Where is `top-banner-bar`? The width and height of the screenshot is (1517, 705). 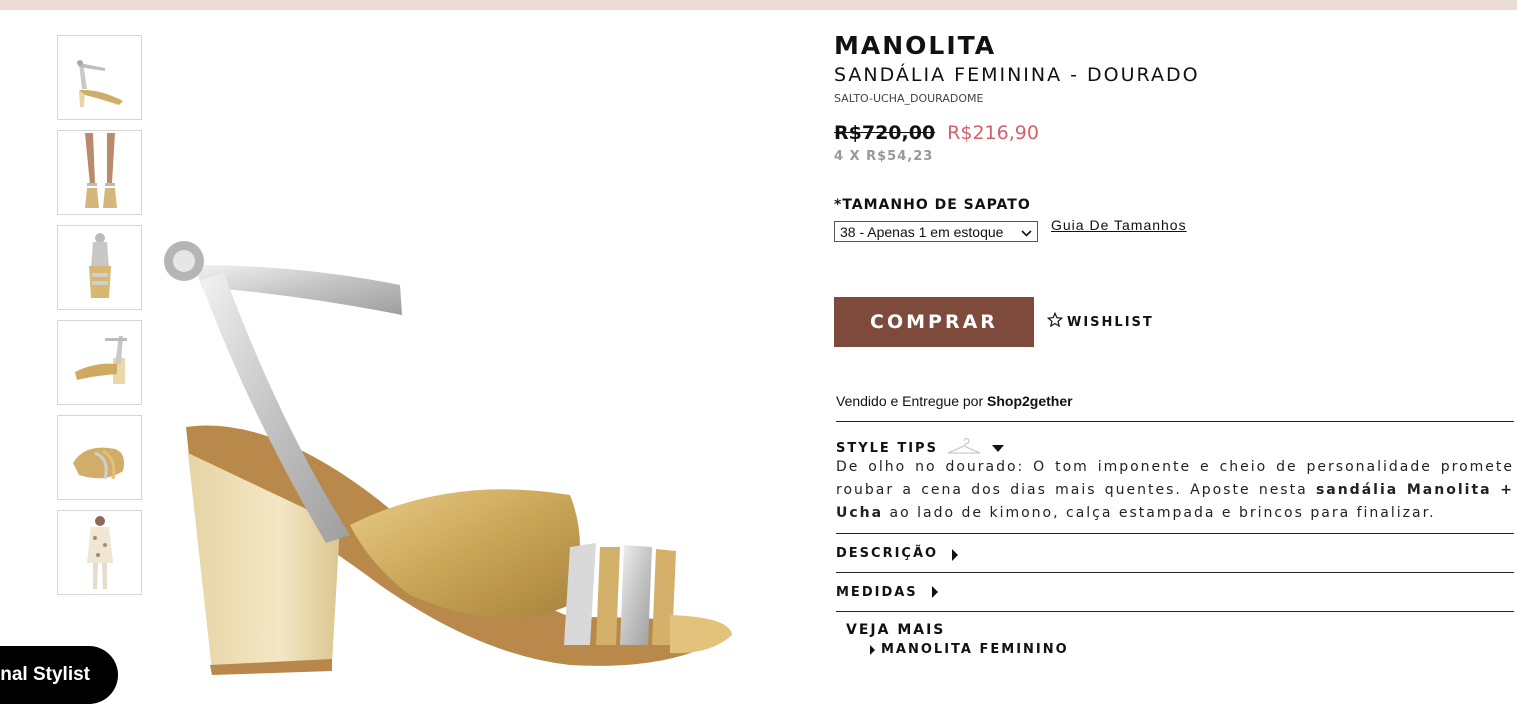 top-banner-bar is located at coordinates (758, 5).